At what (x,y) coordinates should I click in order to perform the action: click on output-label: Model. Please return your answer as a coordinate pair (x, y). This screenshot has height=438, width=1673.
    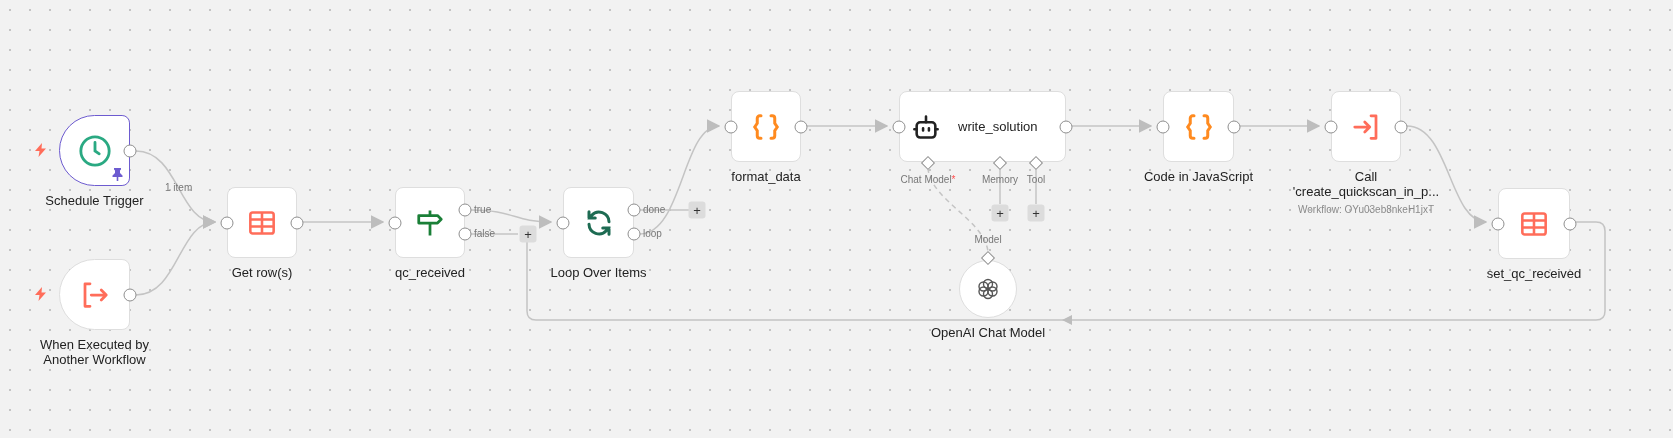
    Looking at the image, I should click on (988, 240).